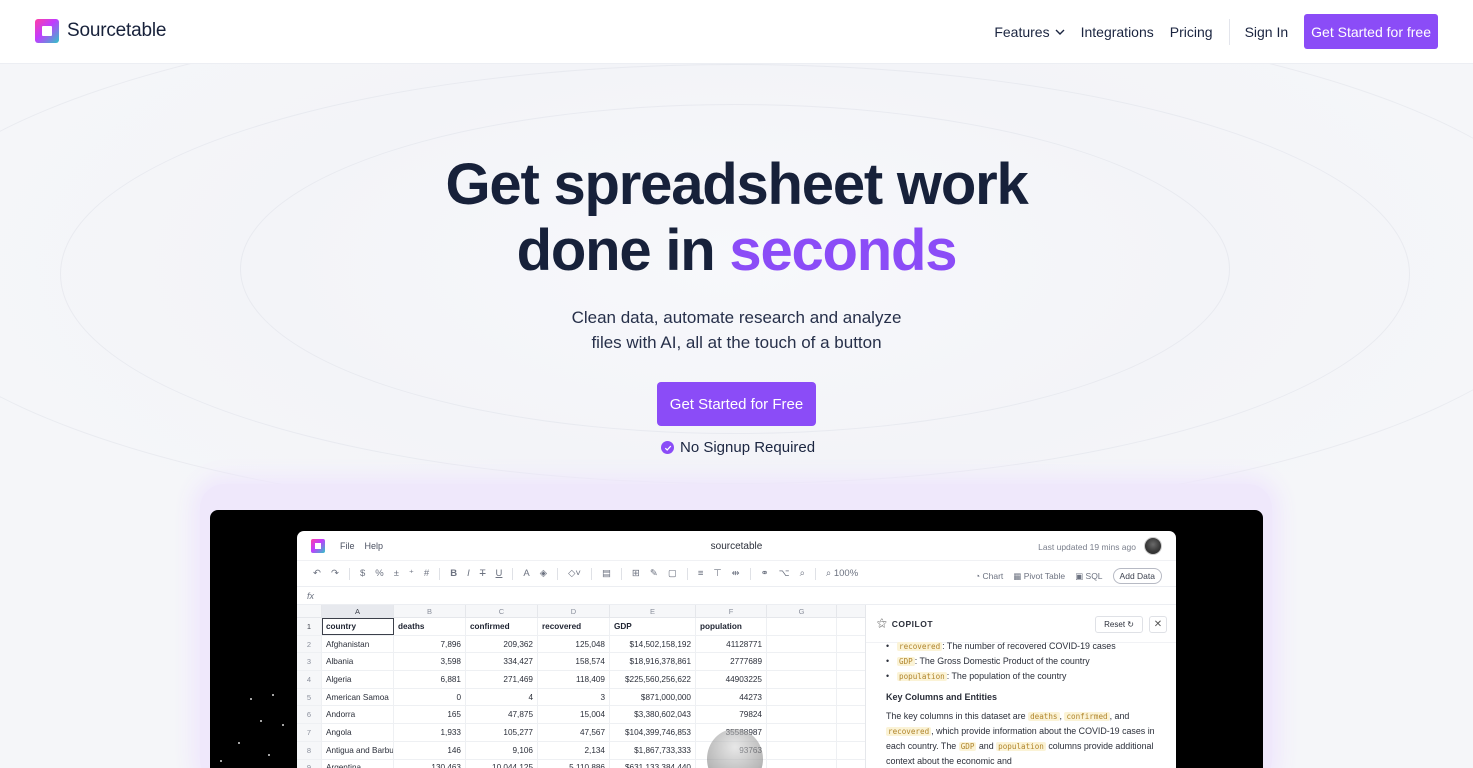  I want to click on cell: 41128771, so click(731, 644).